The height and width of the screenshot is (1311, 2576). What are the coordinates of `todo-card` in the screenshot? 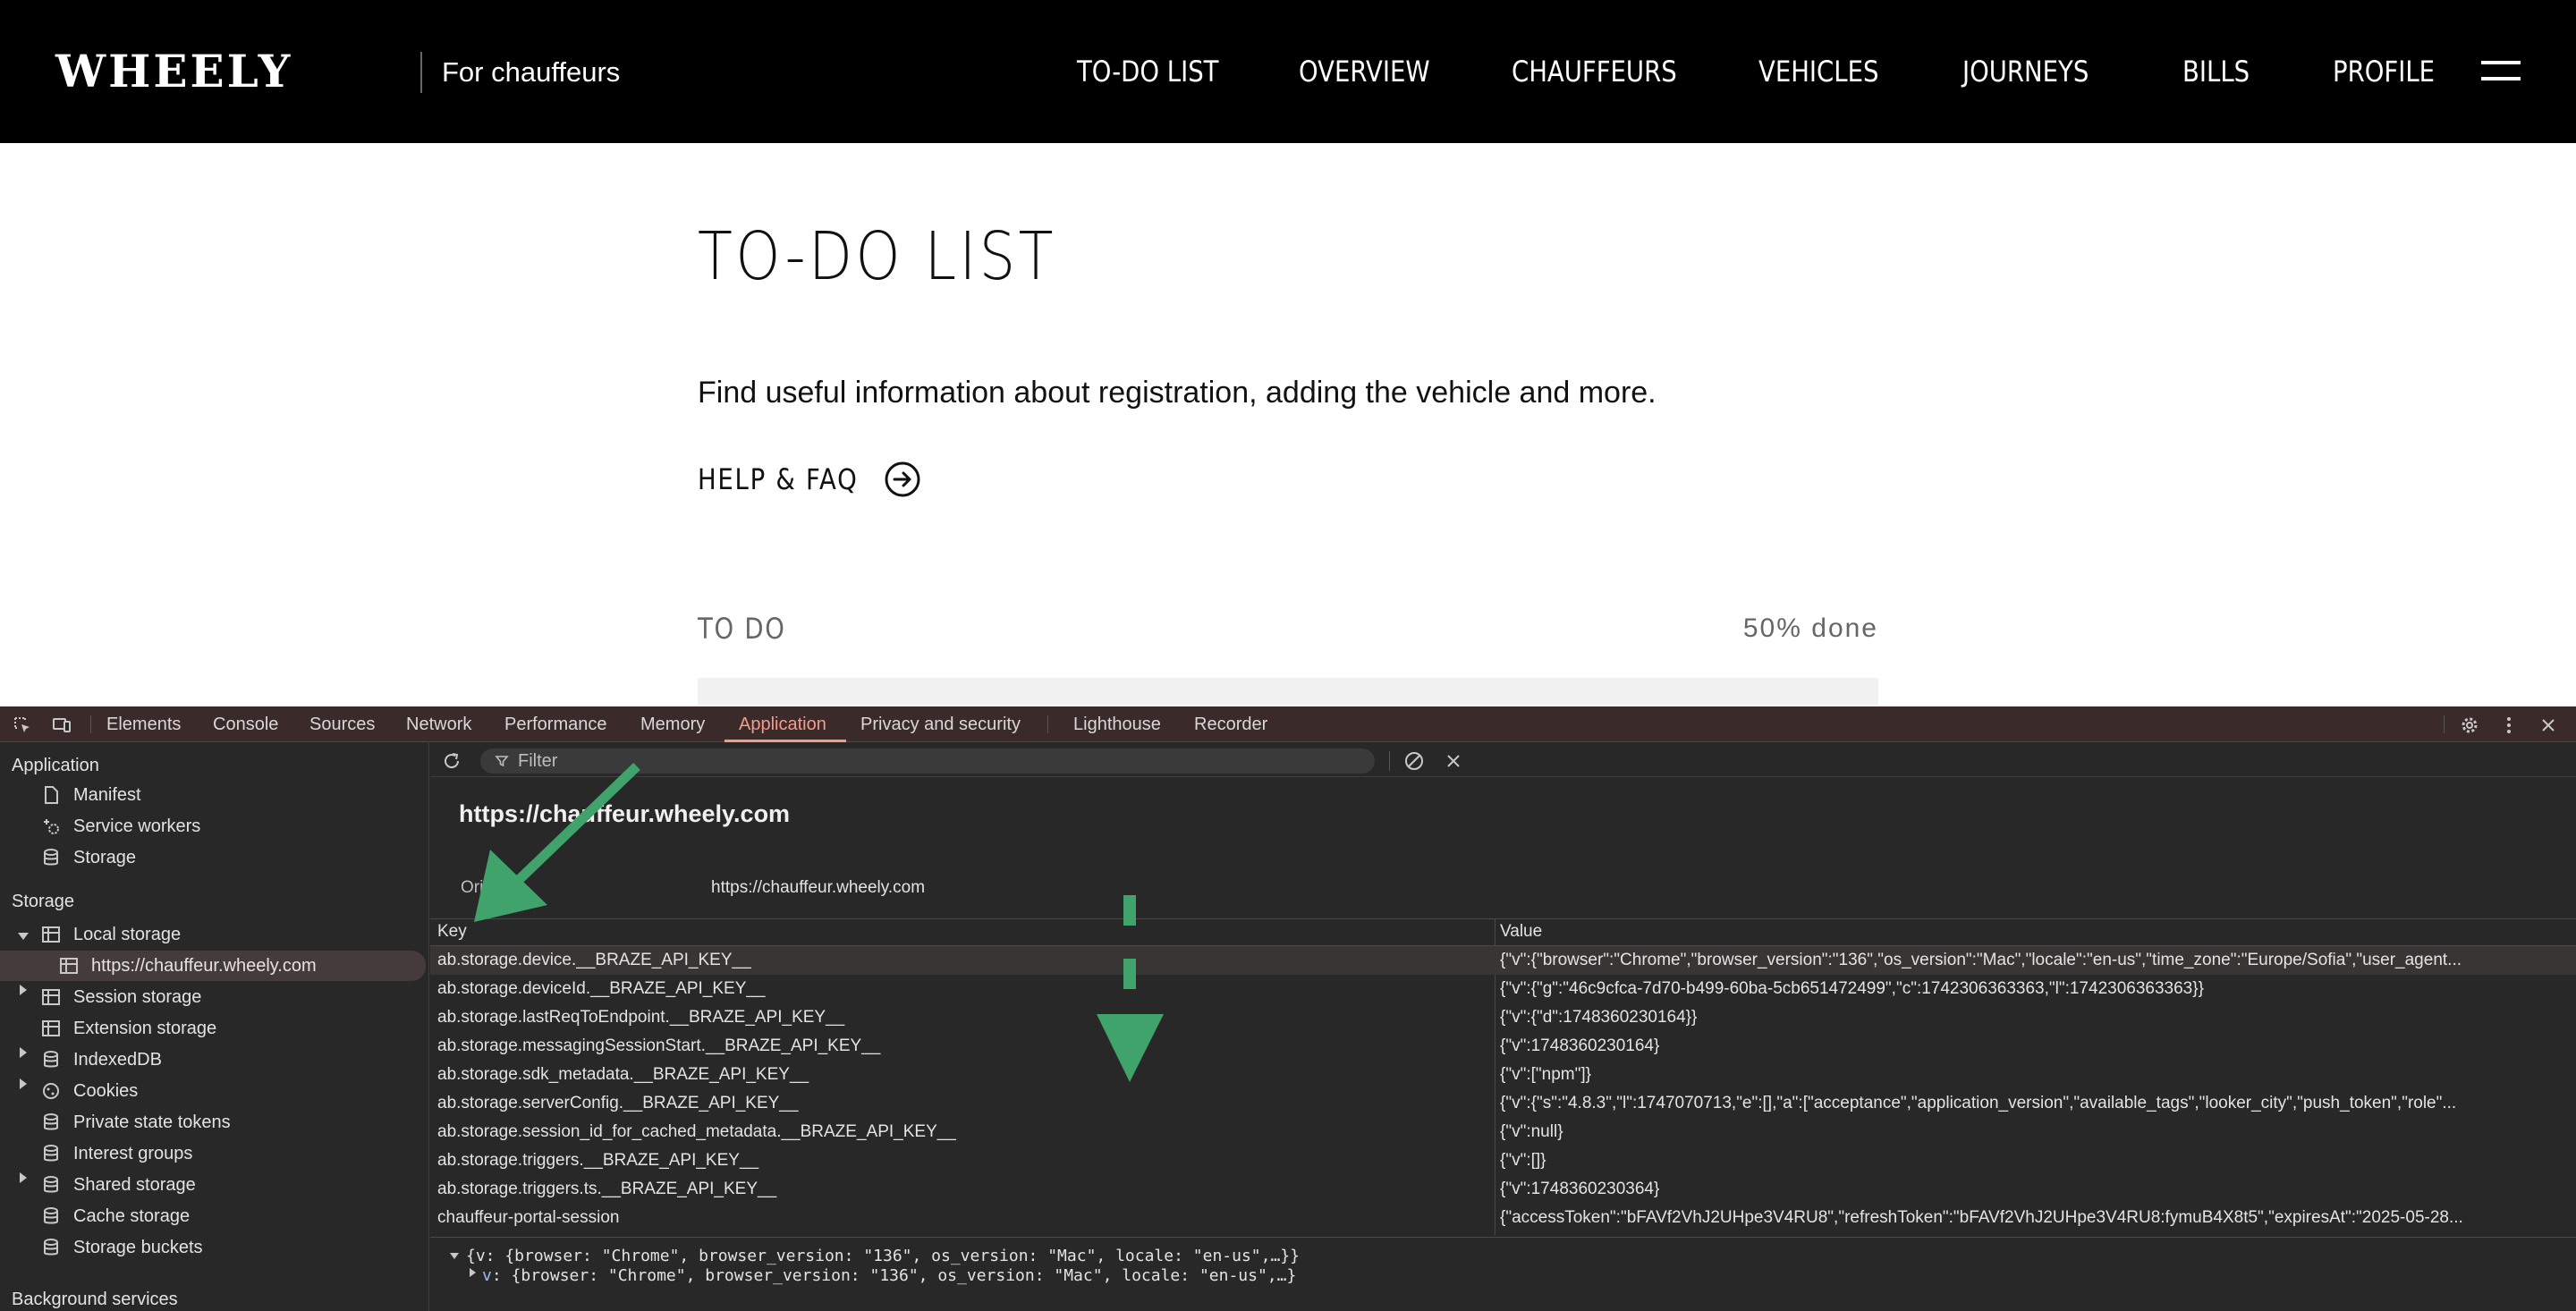 It's located at (1288, 691).